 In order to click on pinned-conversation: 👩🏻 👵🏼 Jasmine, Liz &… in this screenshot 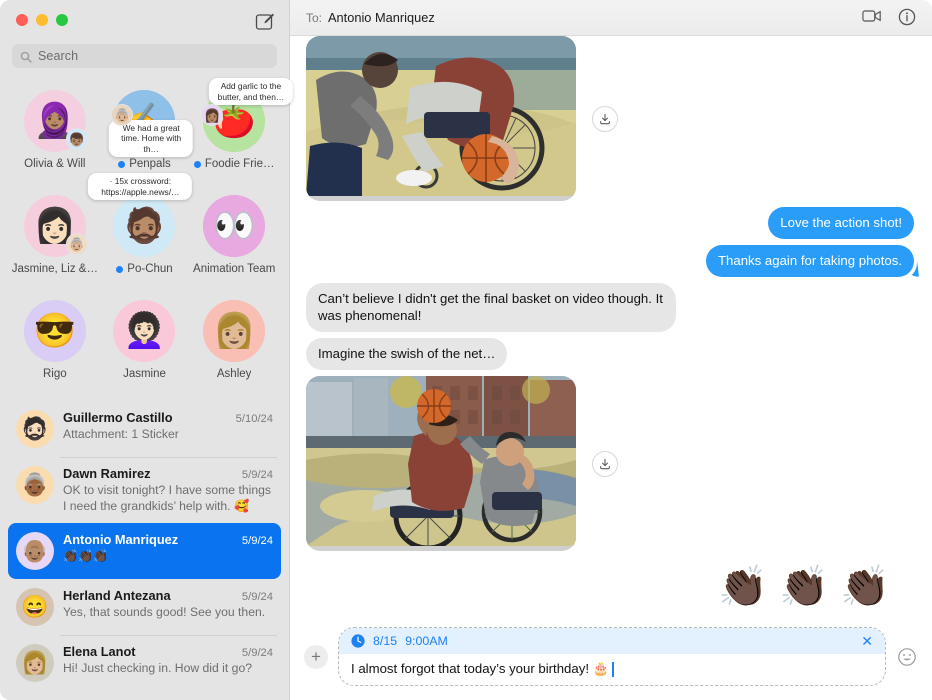, I will do `click(55, 238)`.